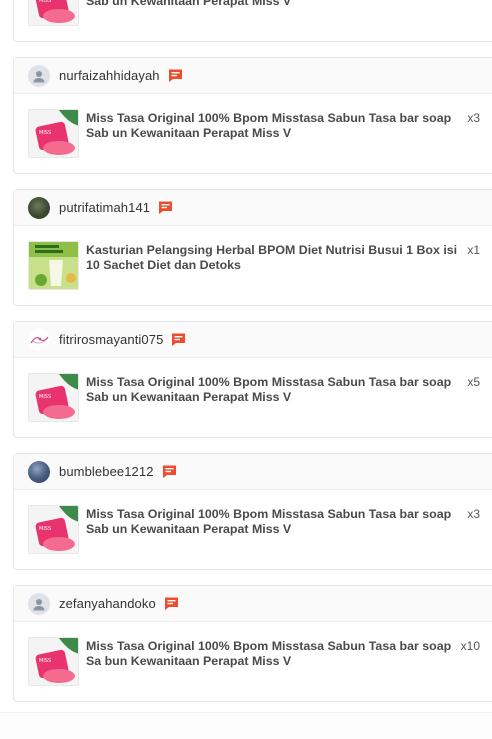 The height and width of the screenshot is (739, 492). Describe the element at coordinates (253, 340) in the screenshot. I see `order-header: fitrirosmayanti075` at that location.